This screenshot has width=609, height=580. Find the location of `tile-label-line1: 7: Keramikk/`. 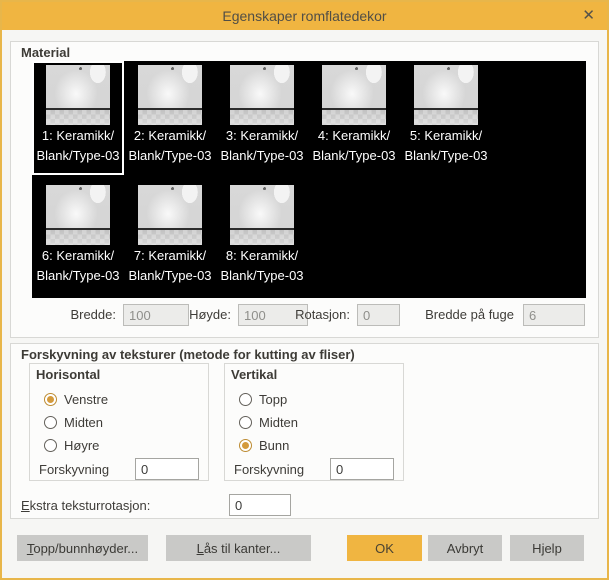

tile-label-line1: 7: Keramikk/ is located at coordinates (170, 255).